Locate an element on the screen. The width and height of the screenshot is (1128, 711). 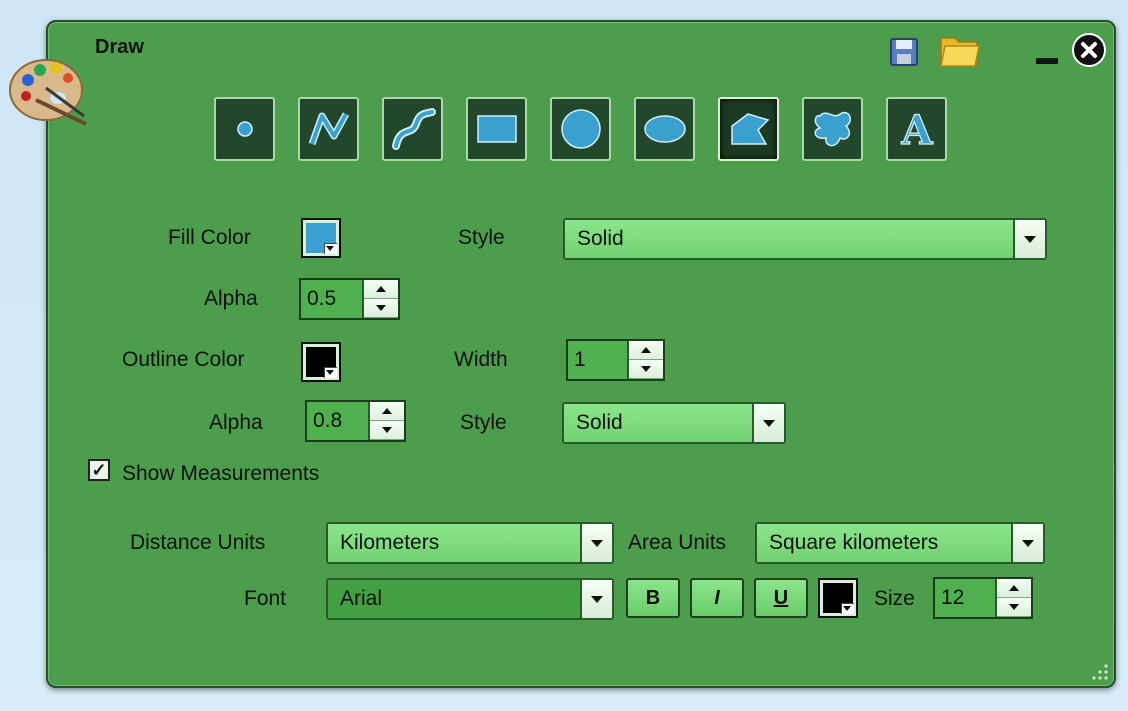
font-color-picker is located at coordinates (838, 598).